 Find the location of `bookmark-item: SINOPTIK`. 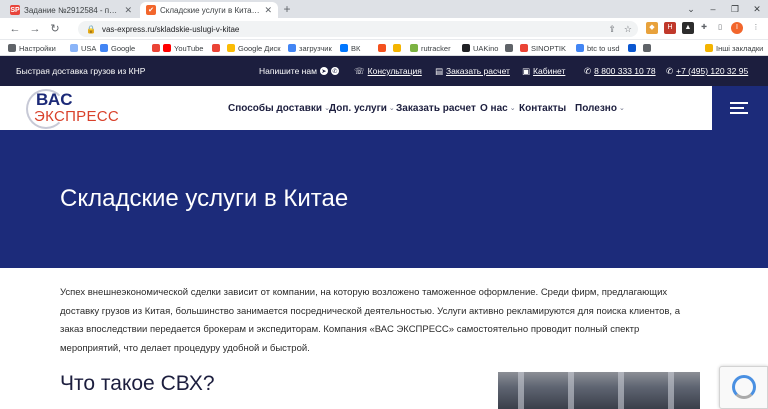

bookmark-item: SINOPTIK is located at coordinates (543, 48).